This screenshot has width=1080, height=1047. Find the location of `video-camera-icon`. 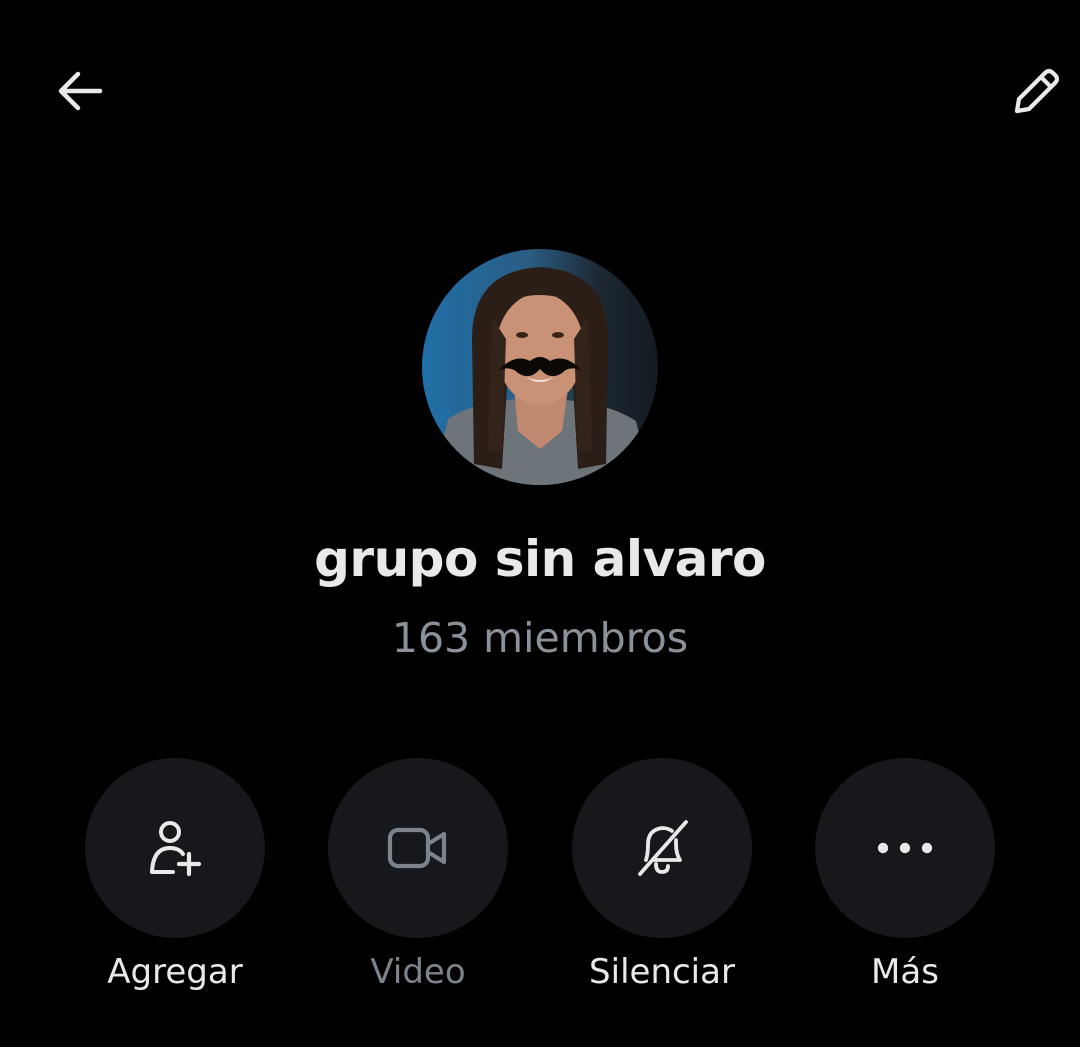

video-camera-icon is located at coordinates (417, 848).